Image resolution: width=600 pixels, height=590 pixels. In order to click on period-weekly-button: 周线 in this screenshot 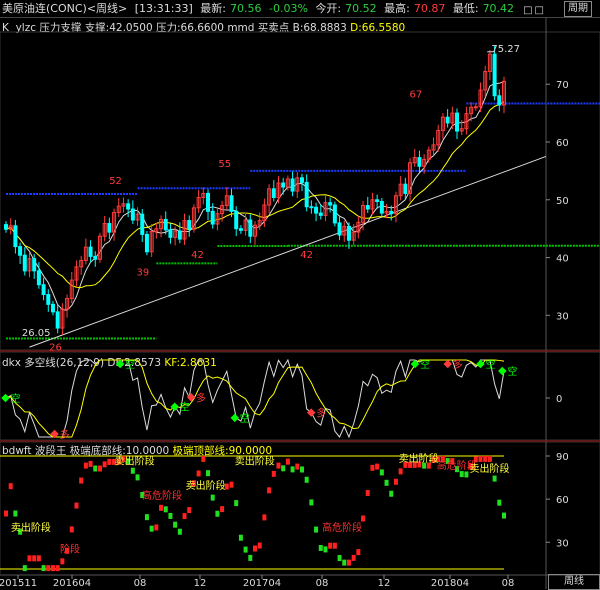, I will do `click(574, 582)`.